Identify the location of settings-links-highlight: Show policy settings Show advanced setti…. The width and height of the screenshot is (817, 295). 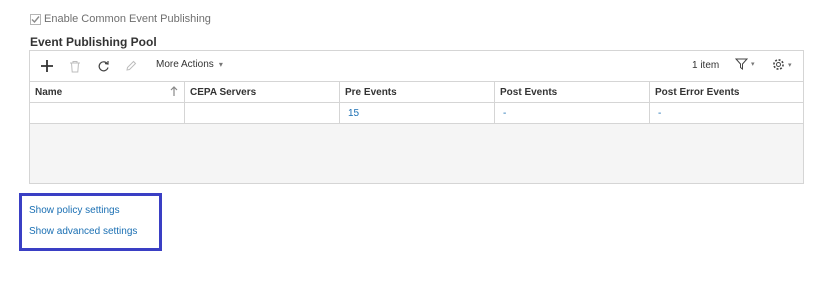
(90, 222).